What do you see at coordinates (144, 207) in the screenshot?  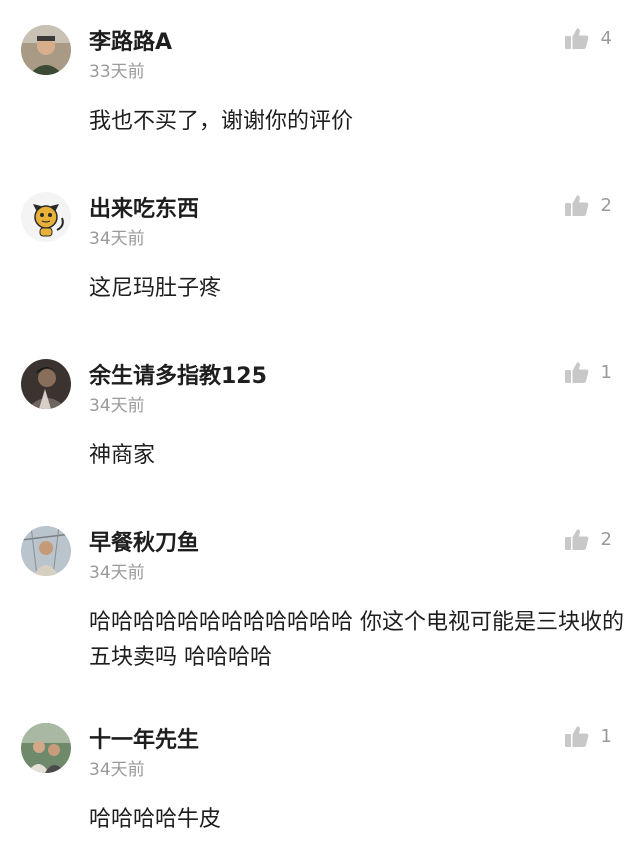 I see `username: 出来吃东西` at bounding box center [144, 207].